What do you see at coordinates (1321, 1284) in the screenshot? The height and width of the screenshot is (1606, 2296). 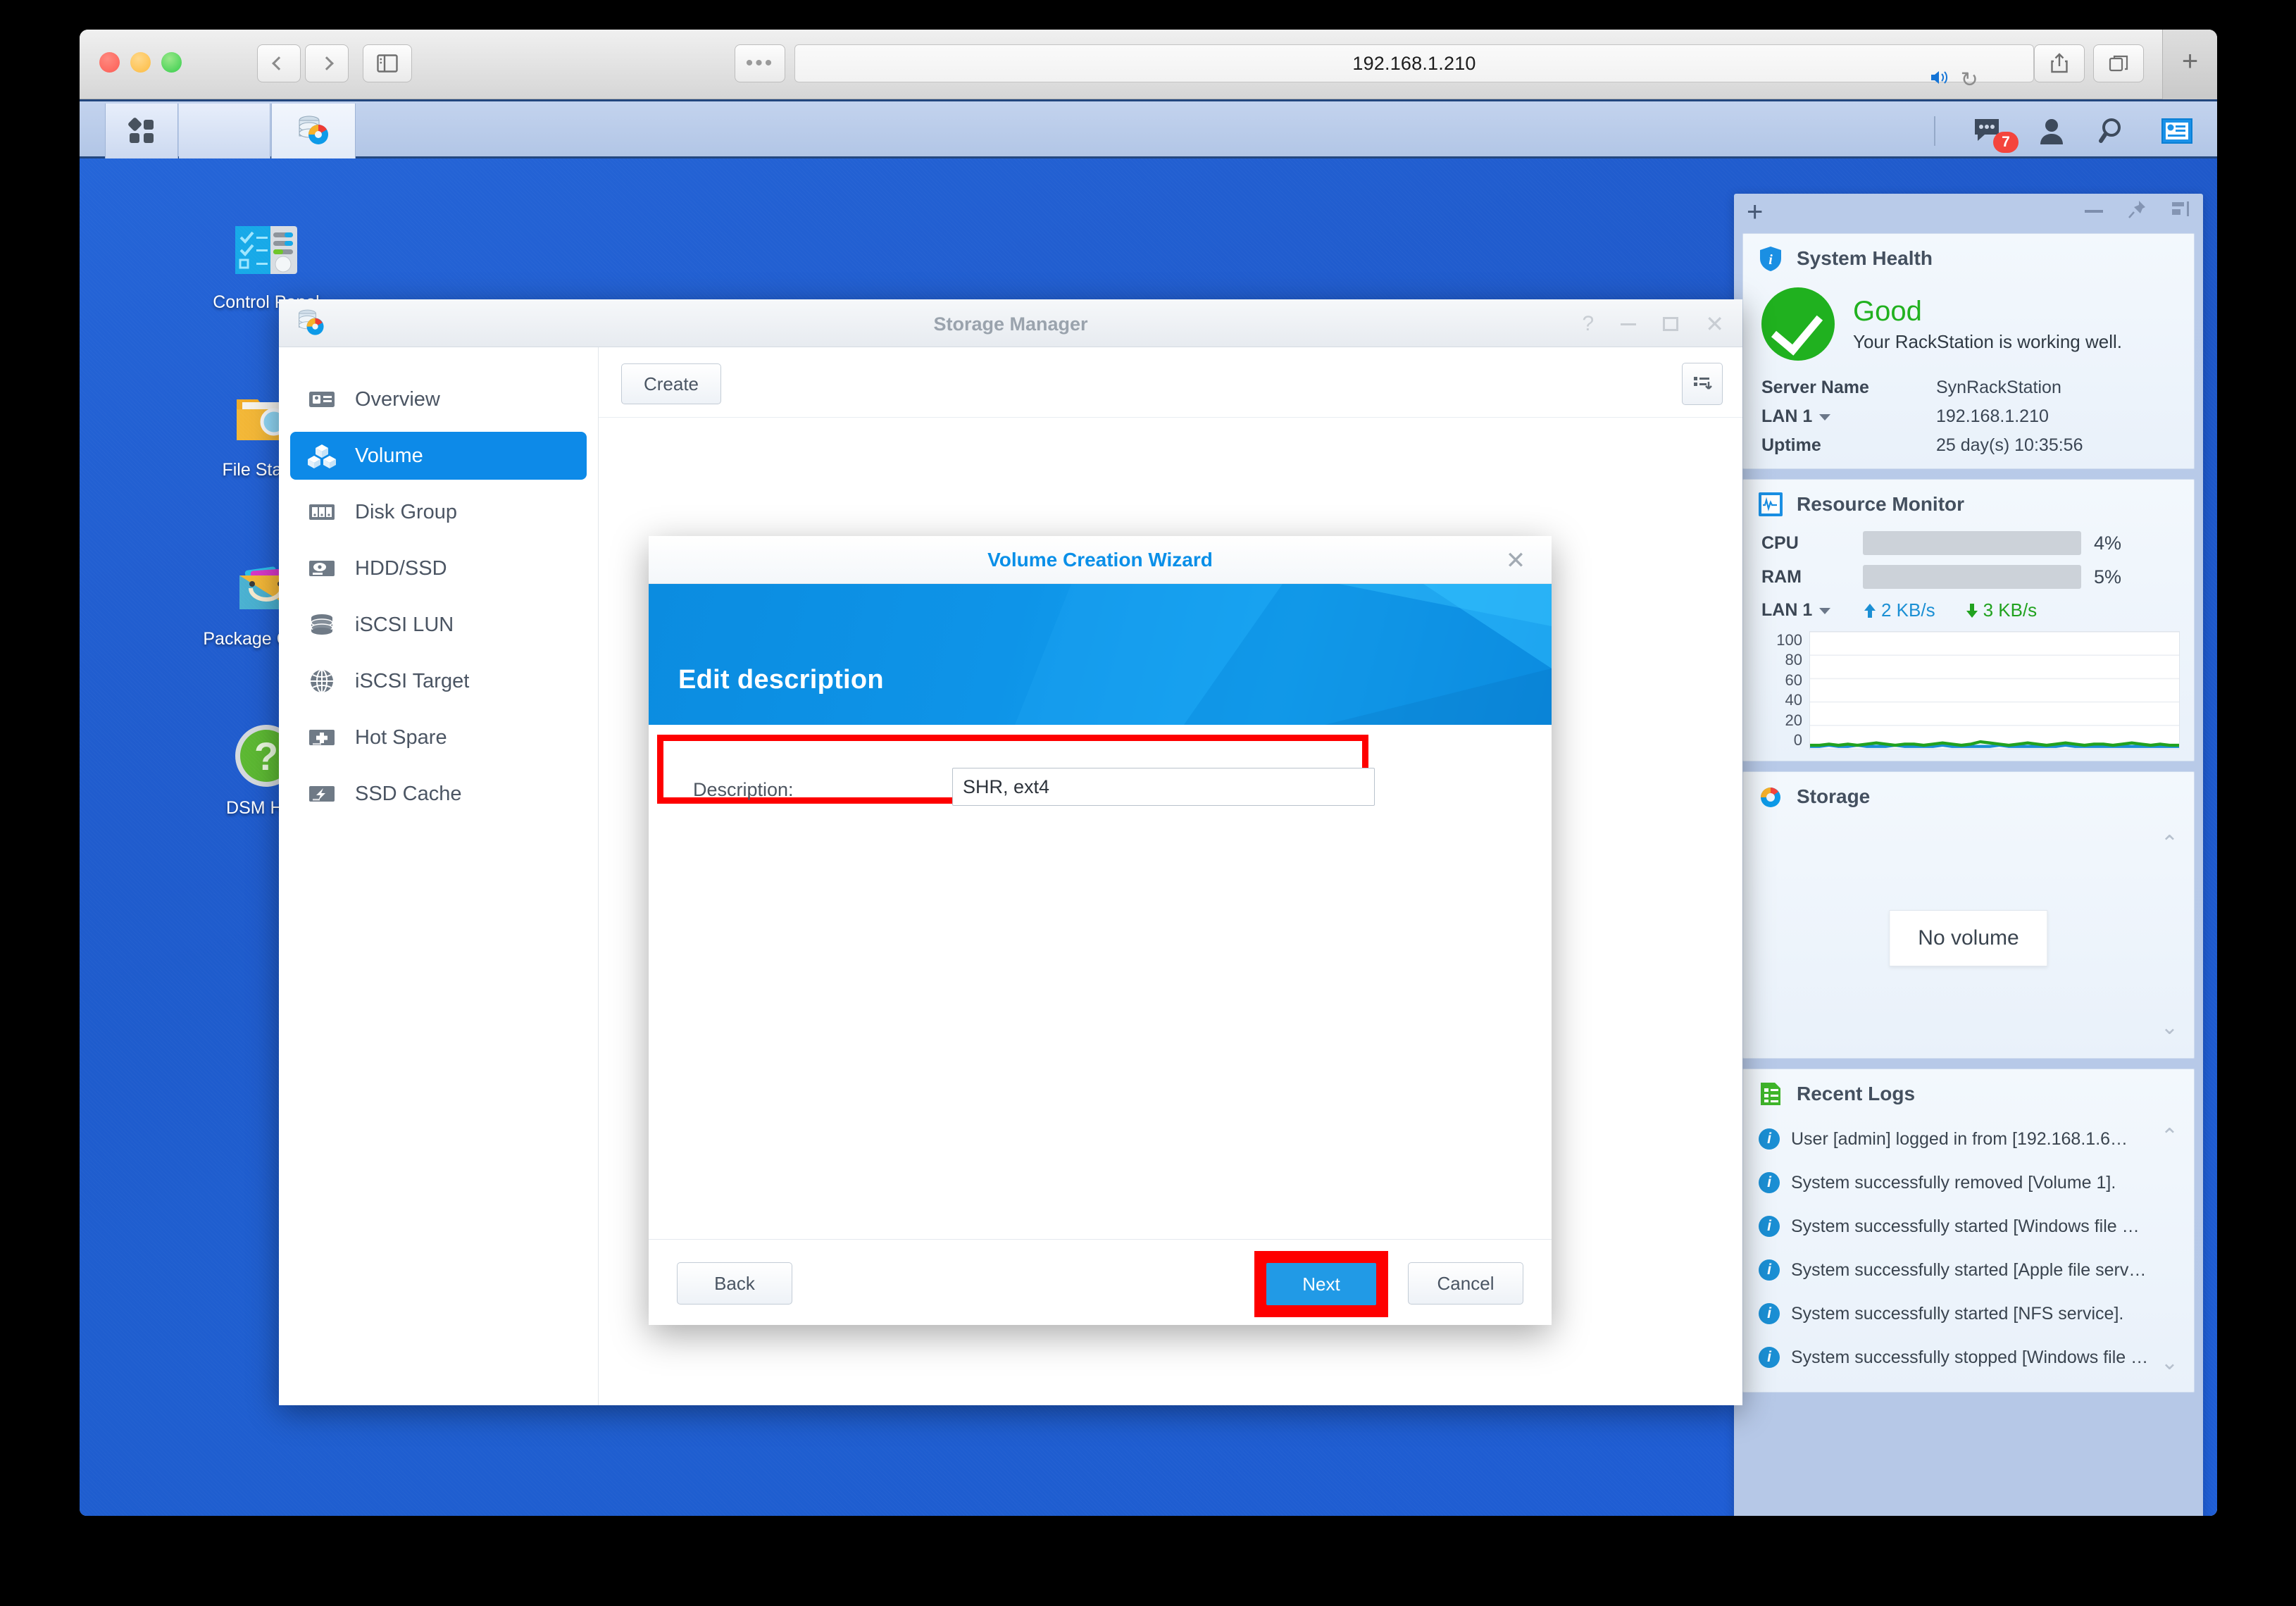 I see `next-button: Next` at bounding box center [1321, 1284].